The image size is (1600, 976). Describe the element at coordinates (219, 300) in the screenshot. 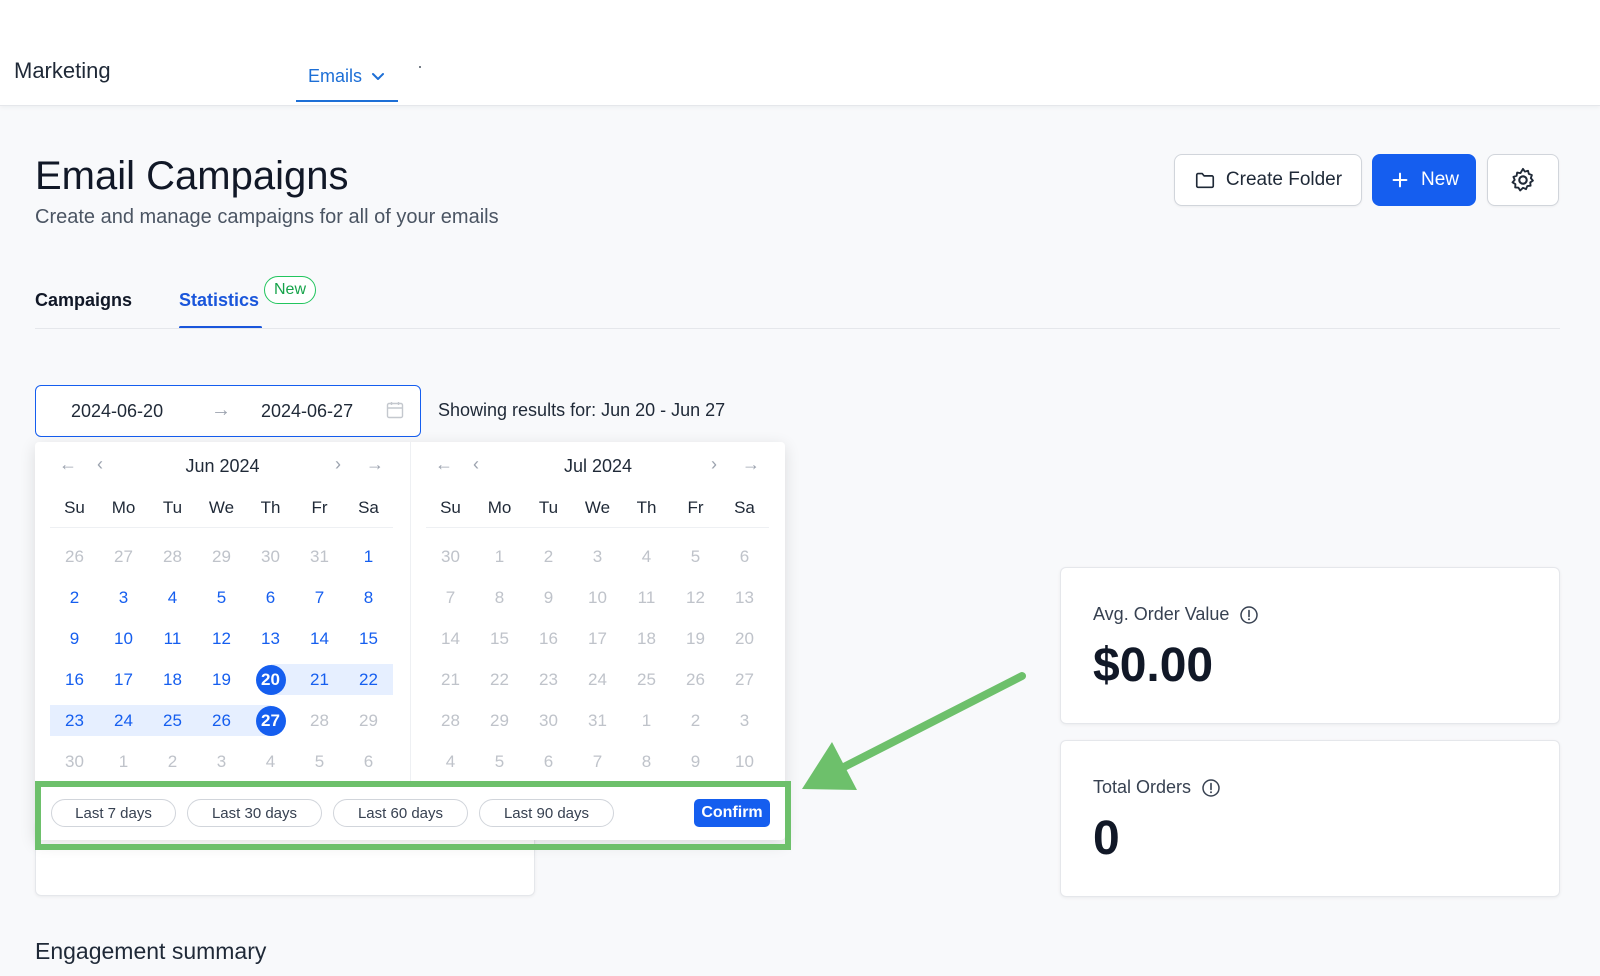

I see `tab-statistics: Statistics` at that location.